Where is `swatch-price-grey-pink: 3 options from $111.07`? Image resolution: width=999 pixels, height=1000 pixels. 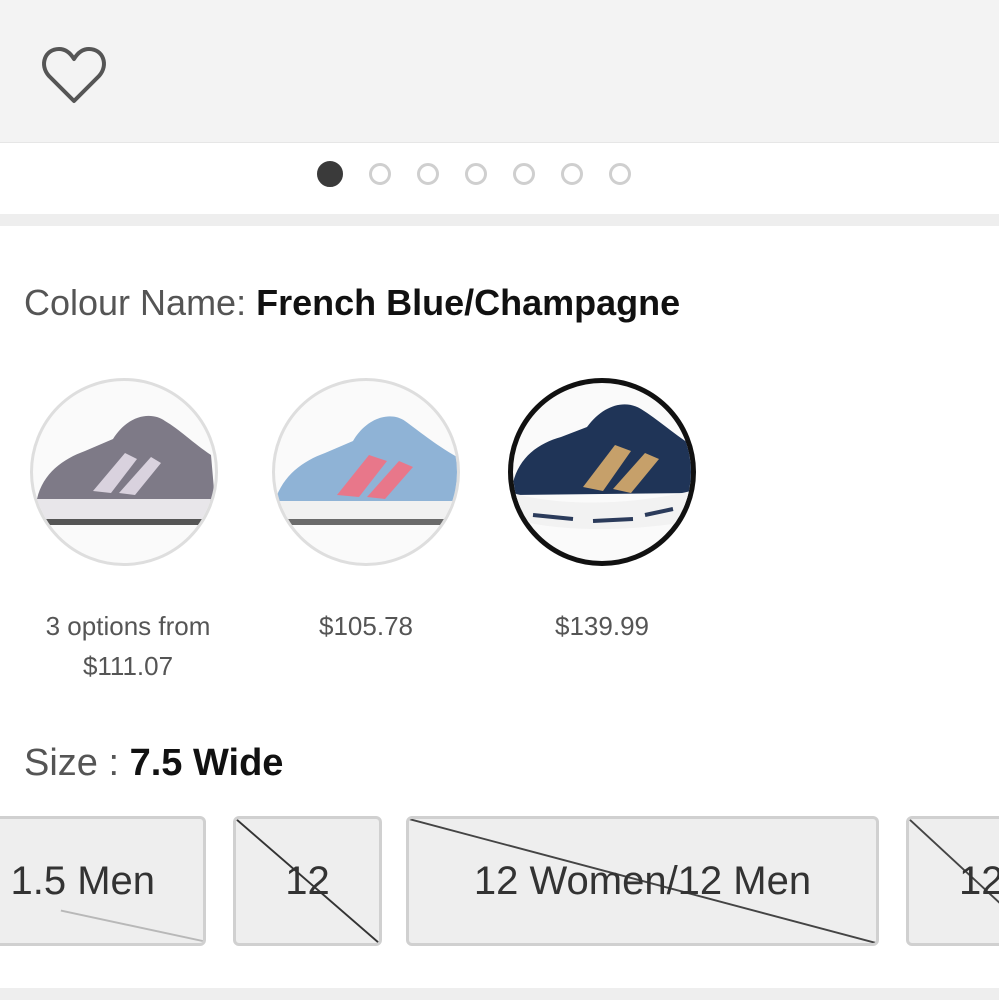
swatch-price-grey-pink: 3 options from $111.07 is located at coordinates (128, 646).